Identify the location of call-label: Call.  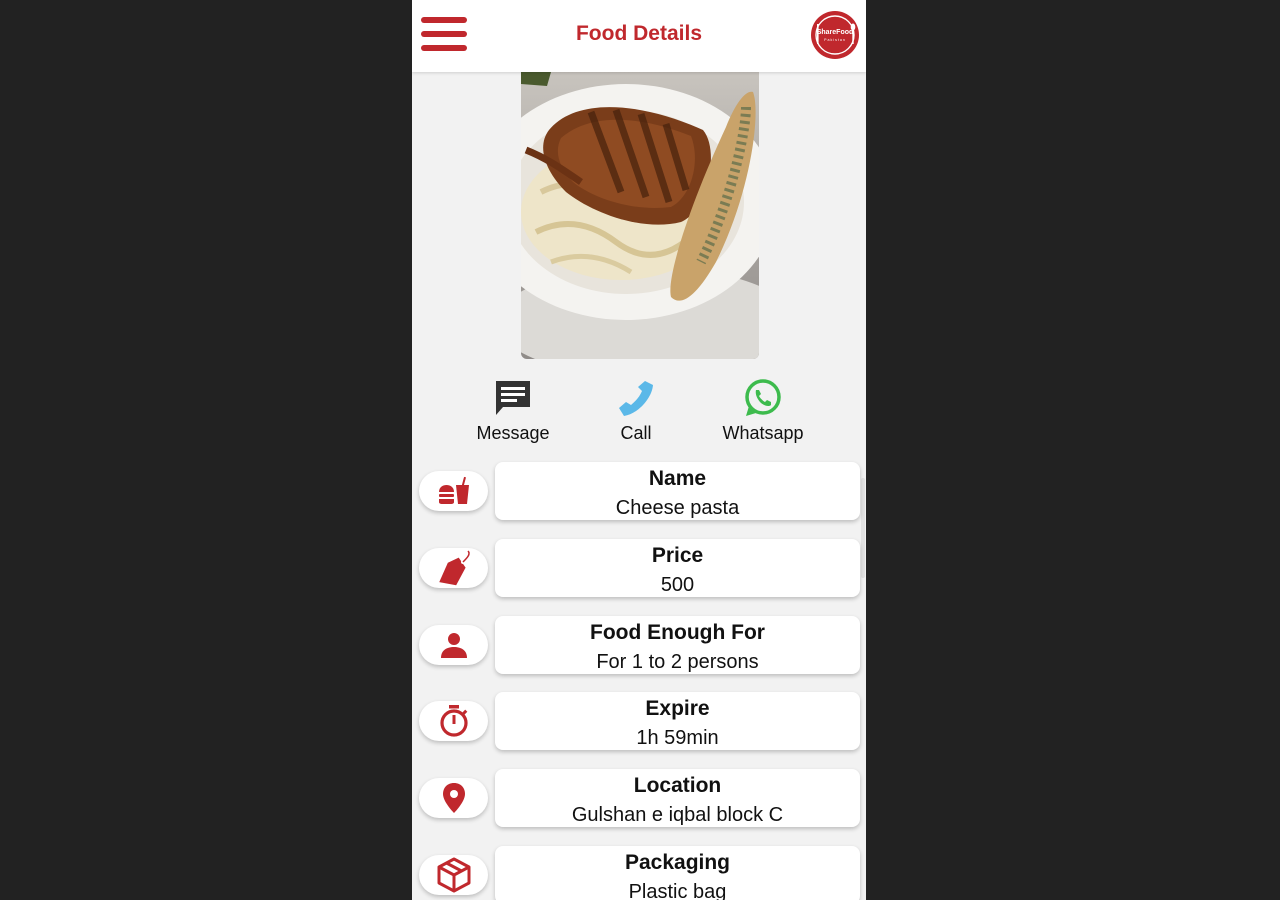
(636, 433).